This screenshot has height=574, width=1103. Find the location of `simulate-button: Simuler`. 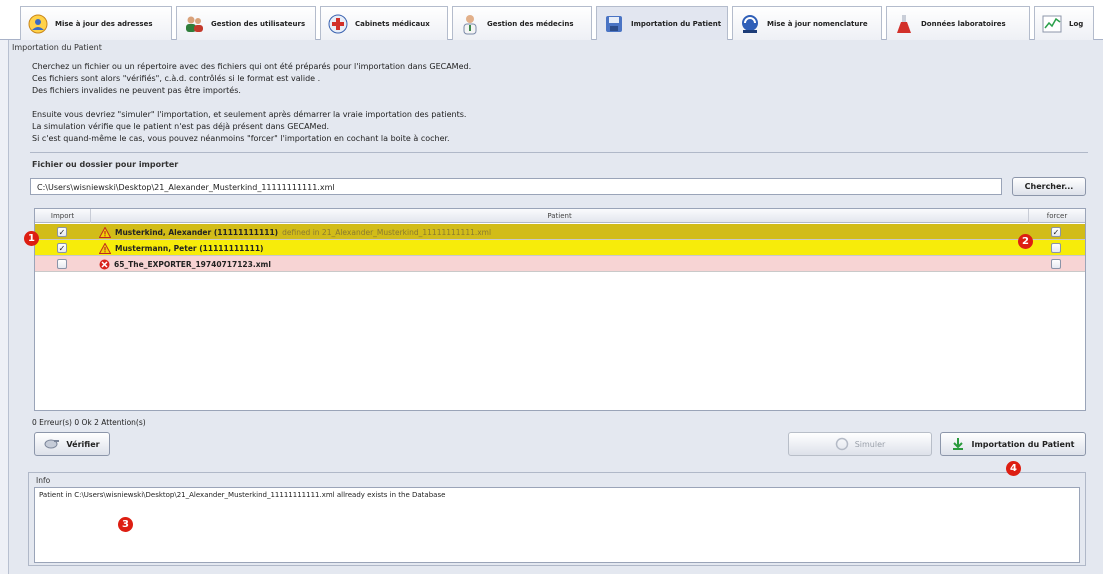

simulate-button: Simuler is located at coordinates (860, 444).